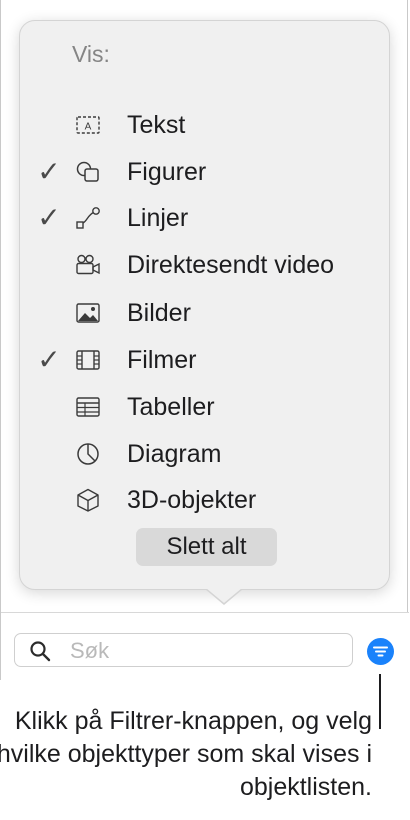  What do you see at coordinates (206, 547) in the screenshot?
I see `clear-all-button: Slett alt` at bounding box center [206, 547].